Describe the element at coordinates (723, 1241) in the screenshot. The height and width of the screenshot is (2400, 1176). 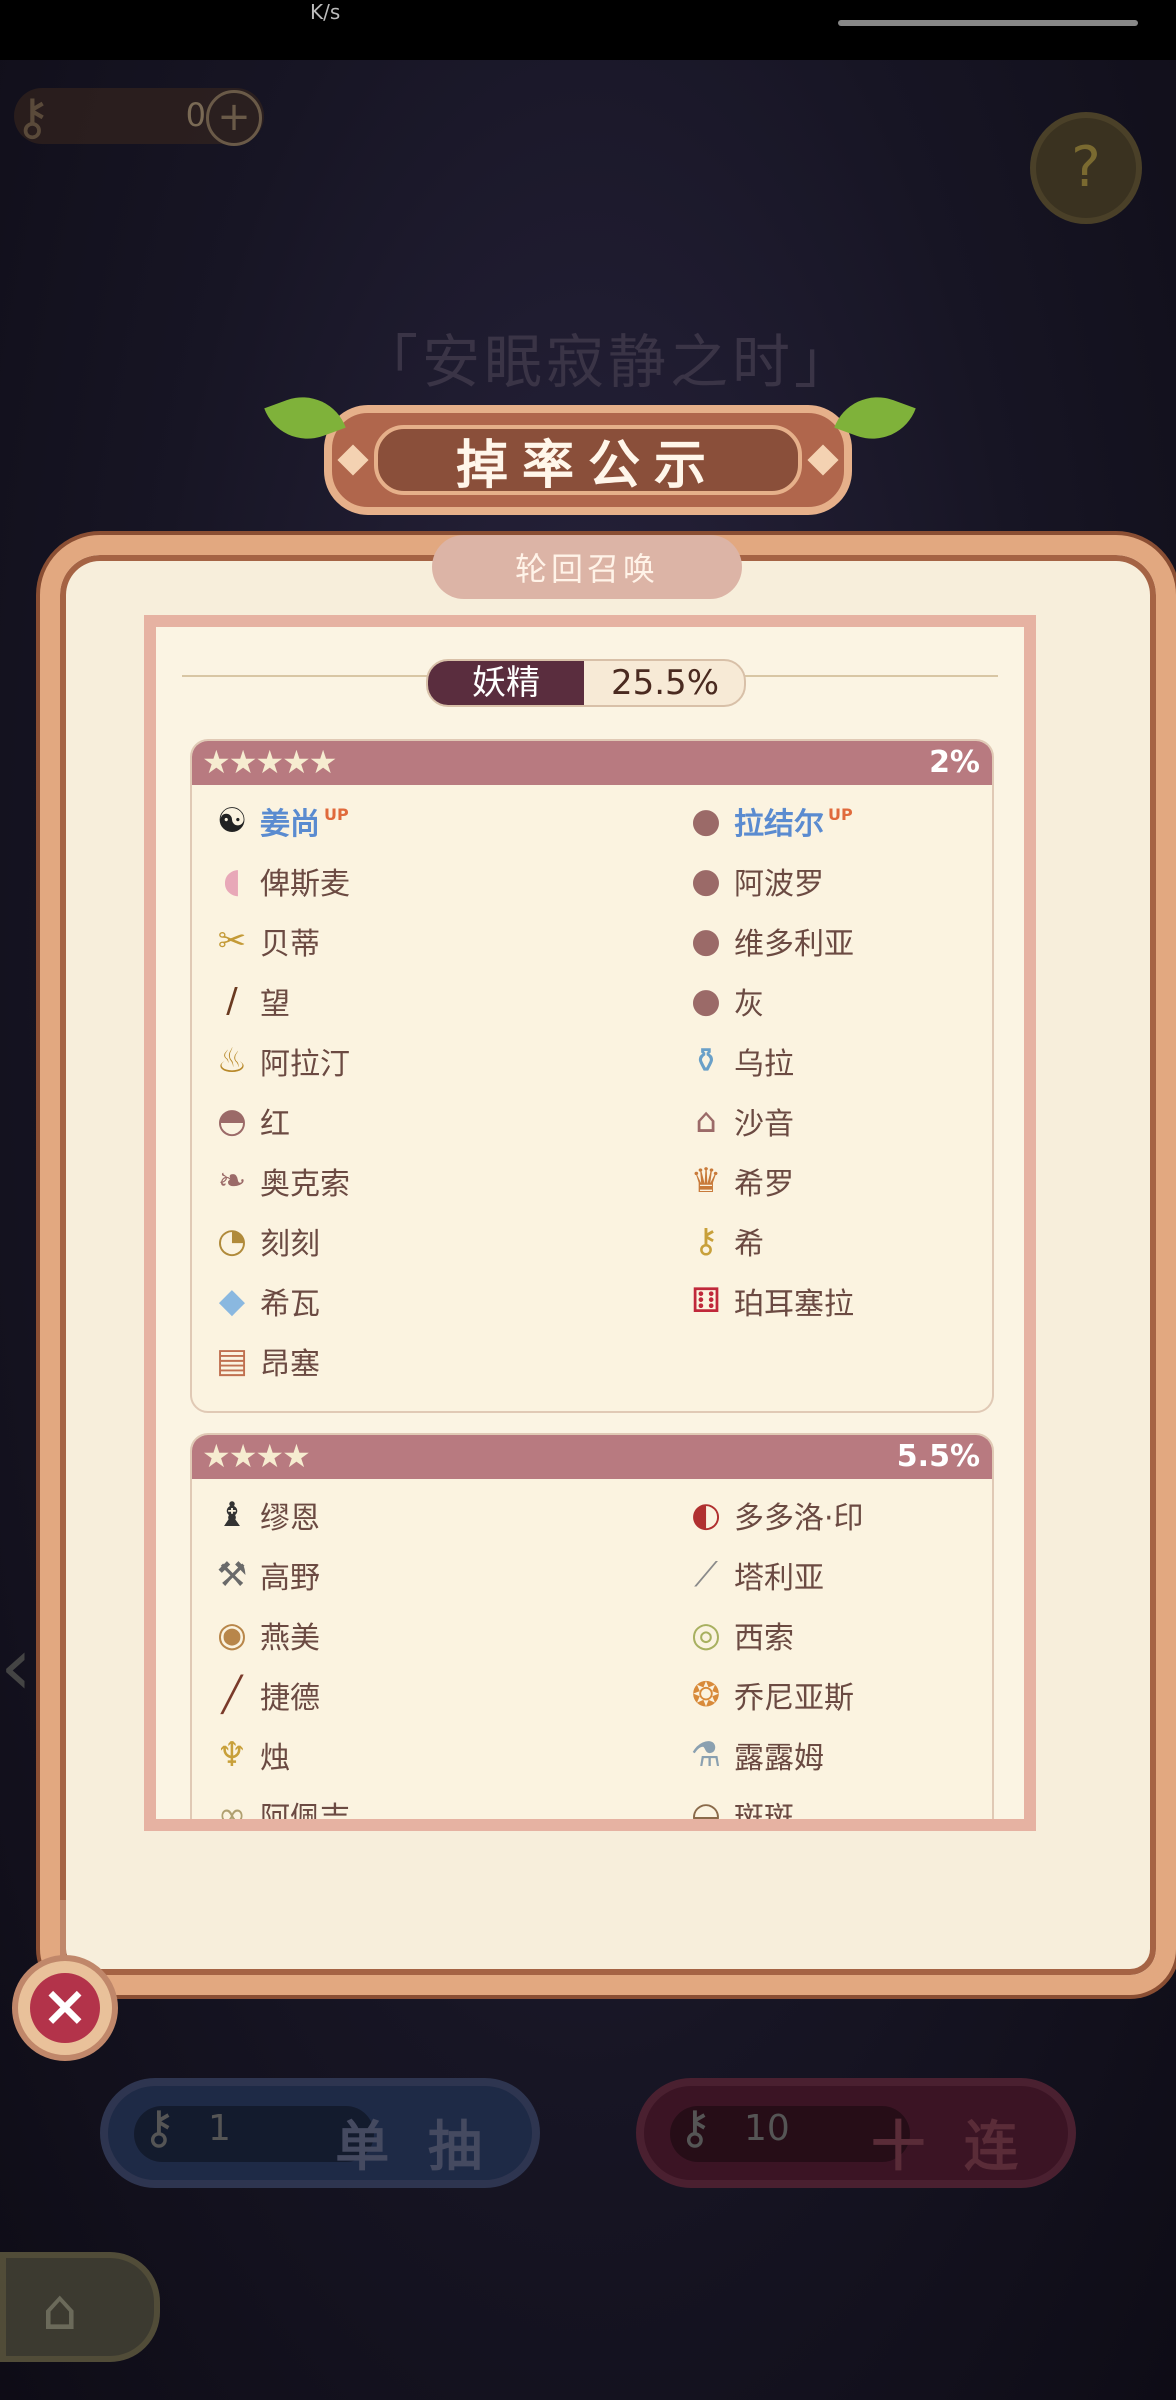
I see `list-item: ⚷ 希` at that location.